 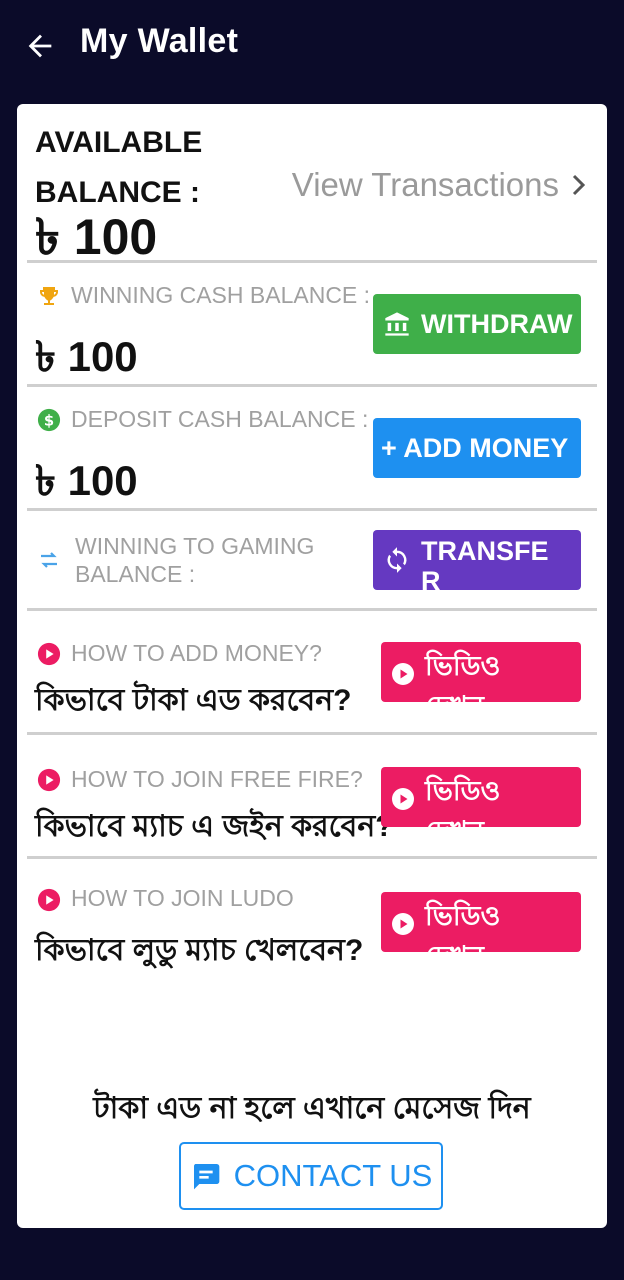 I want to click on view-transactions-link: View Transactions, so click(x=439, y=185).